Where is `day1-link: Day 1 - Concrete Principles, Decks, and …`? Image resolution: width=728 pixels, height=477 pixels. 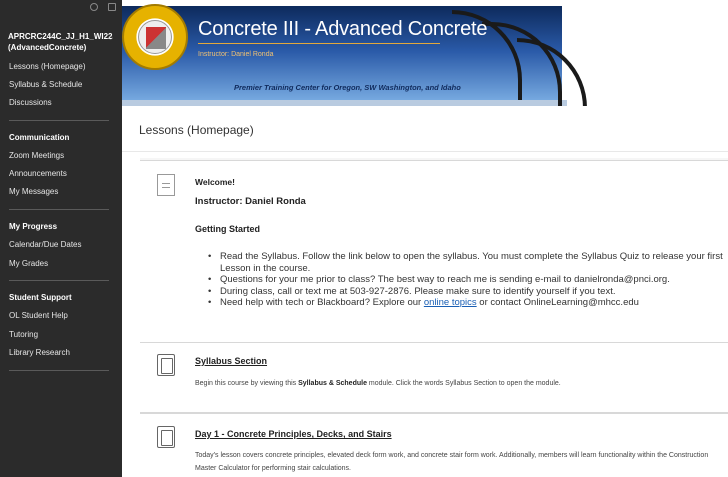
day1-link: Day 1 - Concrete Principles, Decks, and … is located at coordinates (293, 434).